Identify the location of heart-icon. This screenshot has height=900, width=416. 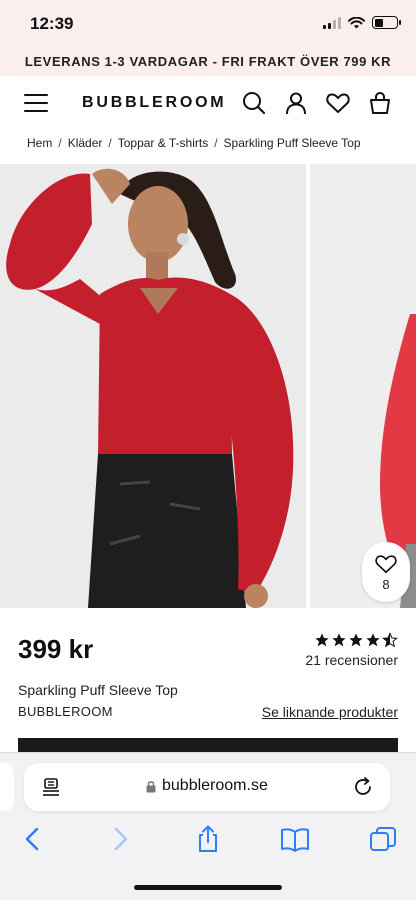
(386, 563).